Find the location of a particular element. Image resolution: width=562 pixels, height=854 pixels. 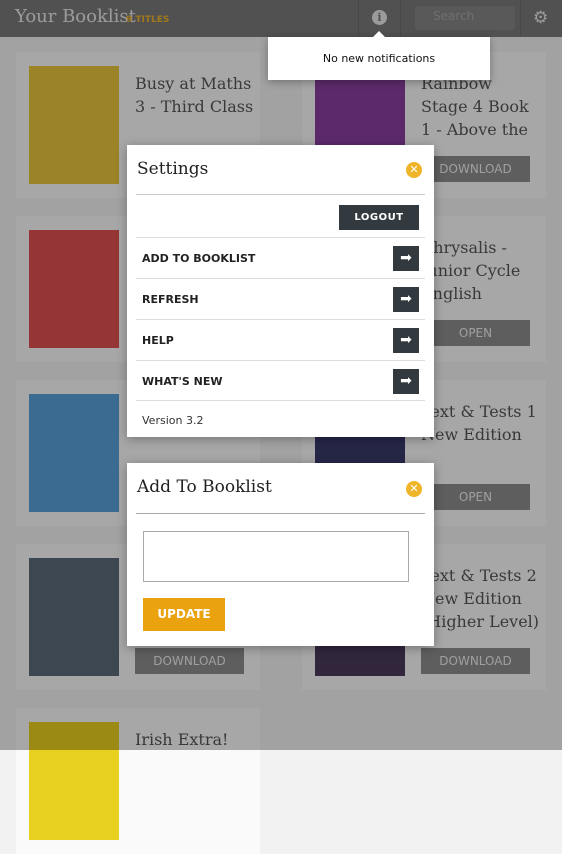

settings-title: Settings is located at coordinates (173, 169).